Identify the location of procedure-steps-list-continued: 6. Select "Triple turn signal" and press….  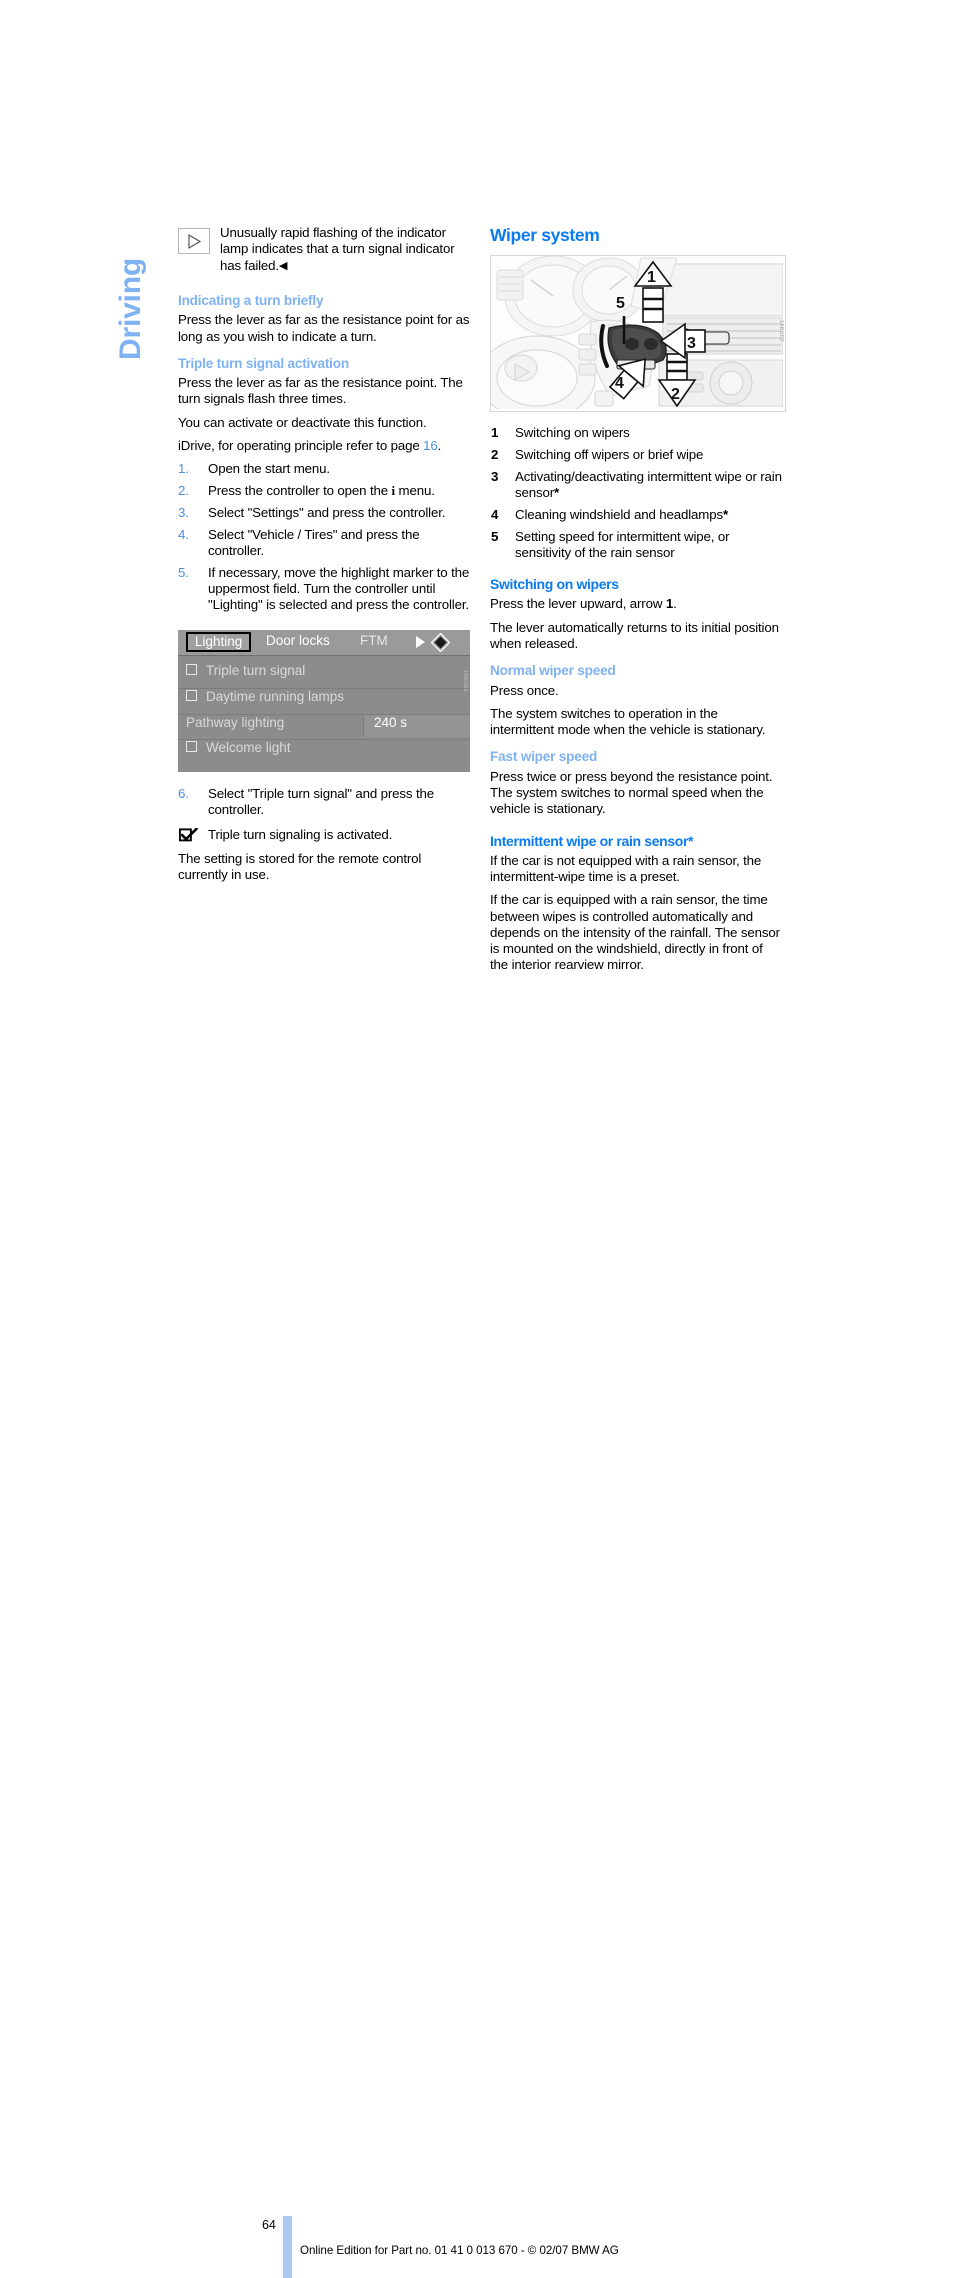
(324, 802).